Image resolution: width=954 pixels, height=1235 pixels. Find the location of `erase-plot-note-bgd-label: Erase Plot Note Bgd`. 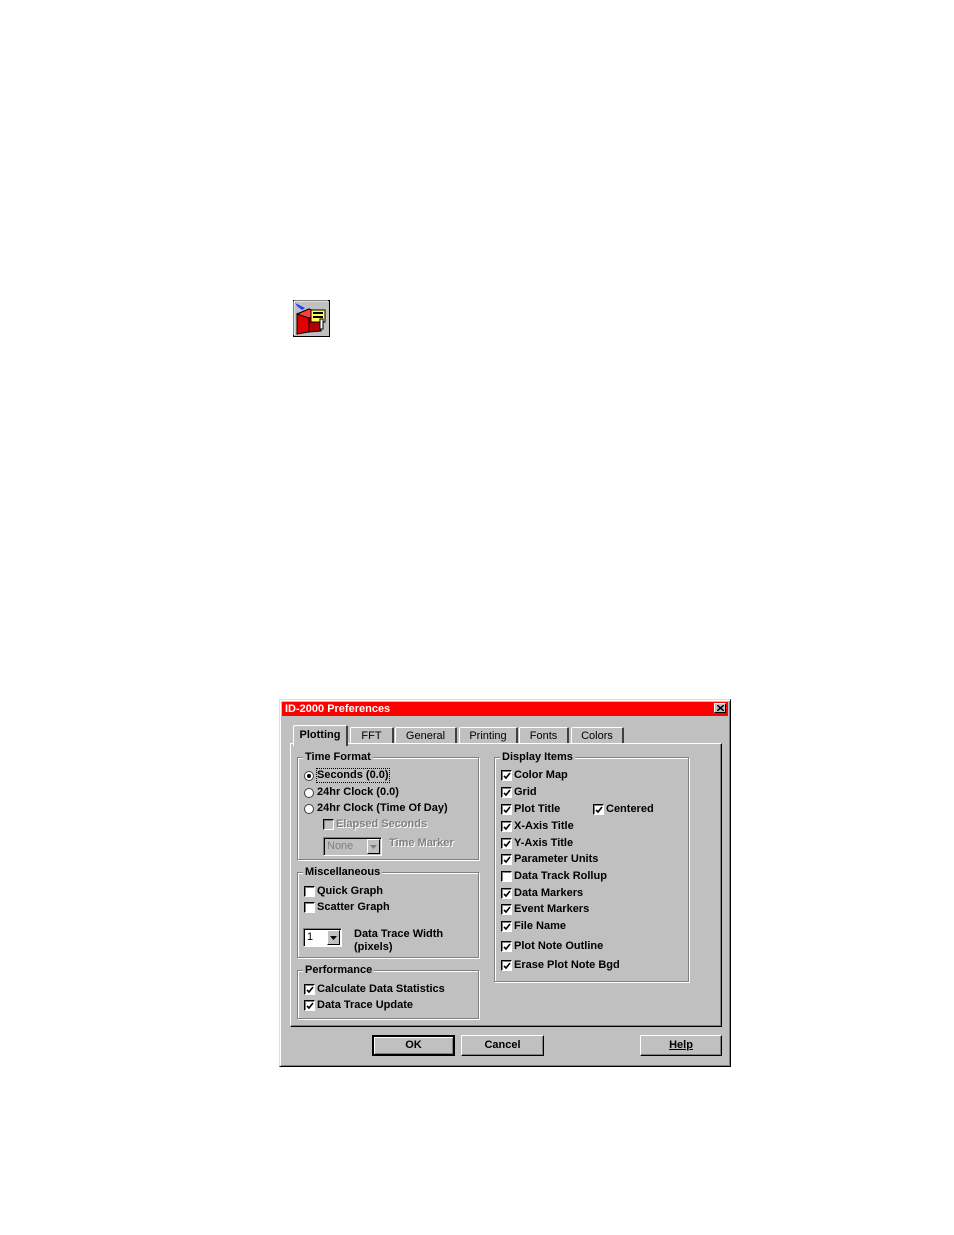

erase-plot-note-bgd-label: Erase Plot Note Bgd is located at coordinates (567, 965).